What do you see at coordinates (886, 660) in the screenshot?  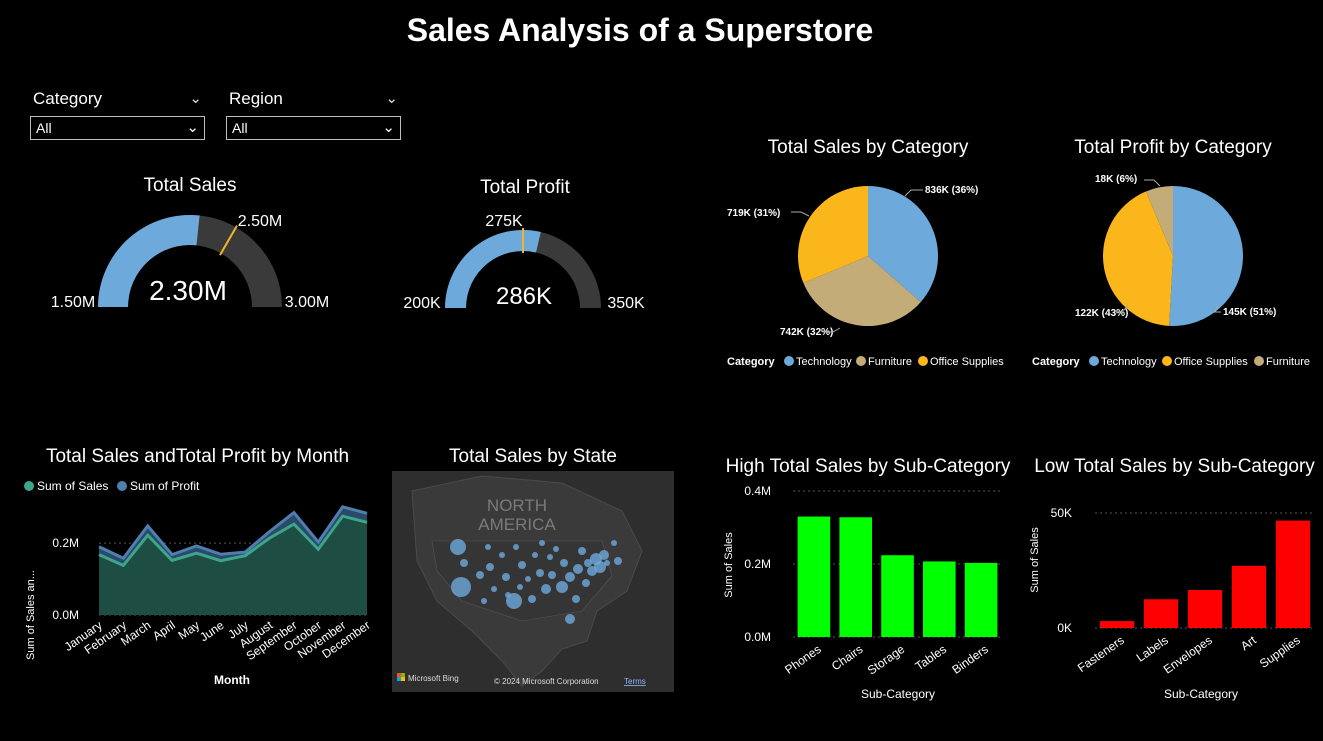 I see `x-tick-label: Storage` at bounding box center [886, 660].